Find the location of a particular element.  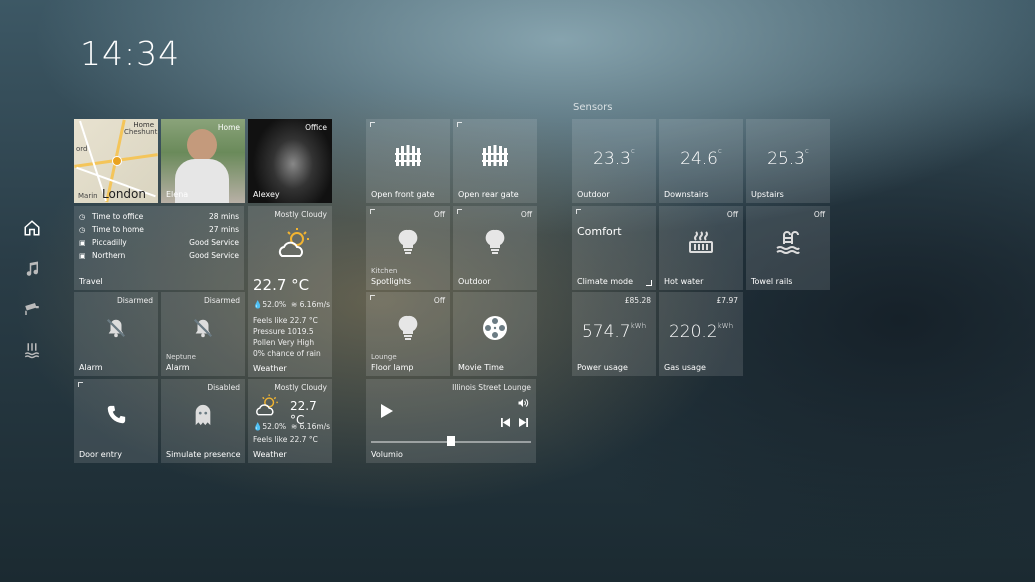

sensor-downstairs: 24.6c Downstairs is located at coordinates (701, 161).